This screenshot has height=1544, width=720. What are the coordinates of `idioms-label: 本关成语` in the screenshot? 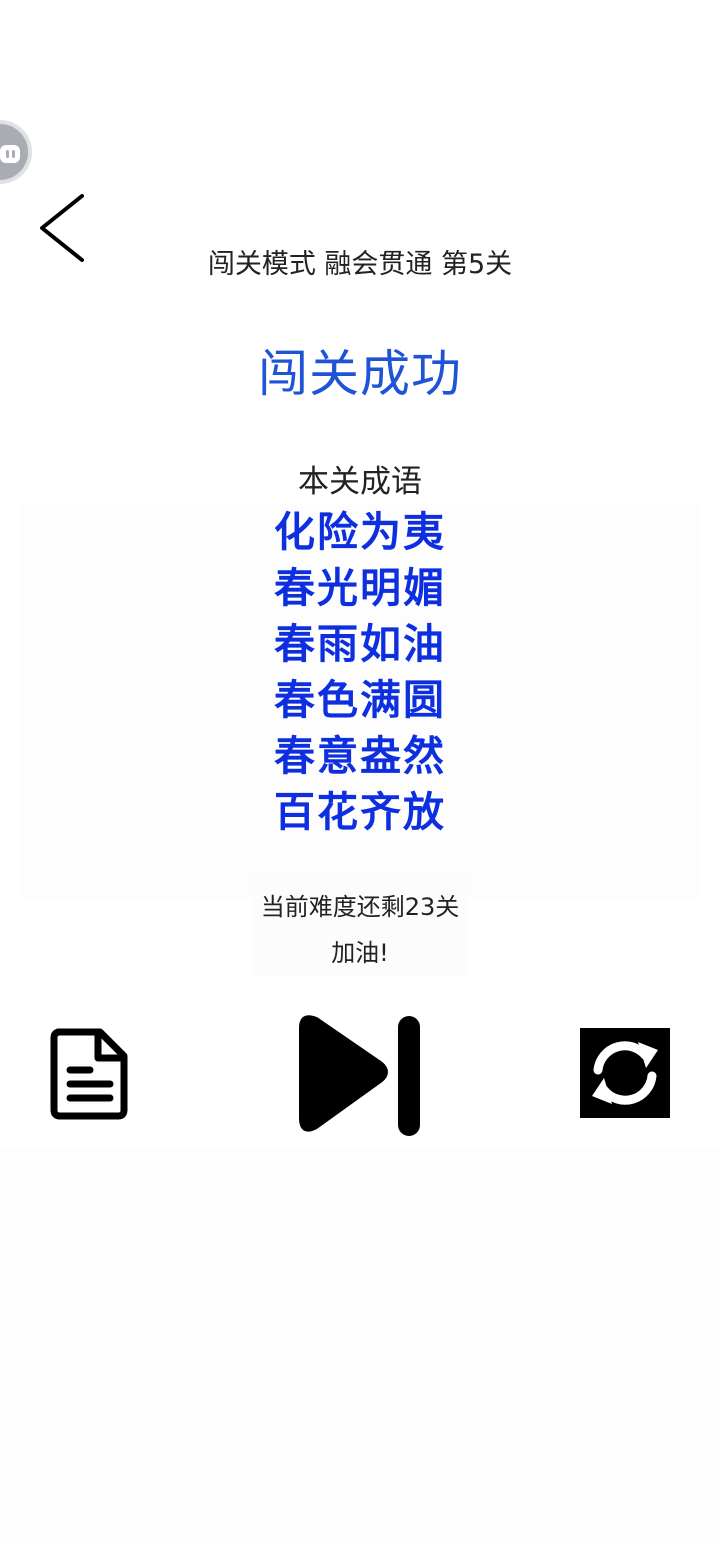 It's located at (360, 482).